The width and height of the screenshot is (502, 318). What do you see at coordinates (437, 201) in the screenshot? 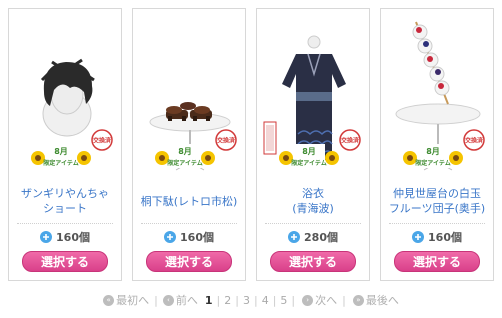
I see `item-name: 仲見世屋台の白玉 フルーツ団子(奥手)` at bounding box center [437, 201].